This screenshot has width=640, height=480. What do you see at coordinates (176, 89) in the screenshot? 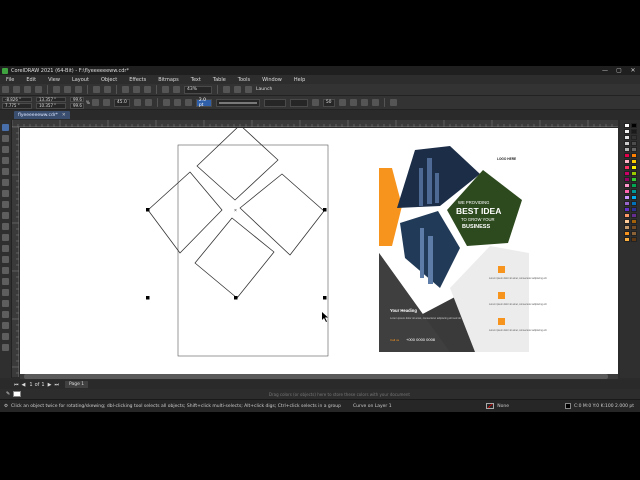
I see `rulers-icon` at bounding box center [176, 89].